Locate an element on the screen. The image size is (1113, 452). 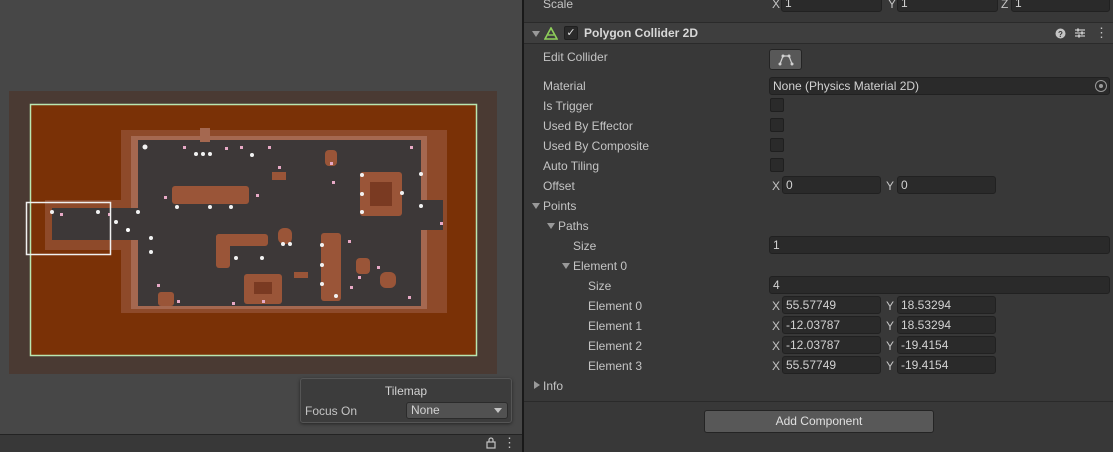
used-by-composite-checkbox is located at coordinates (777, 145).